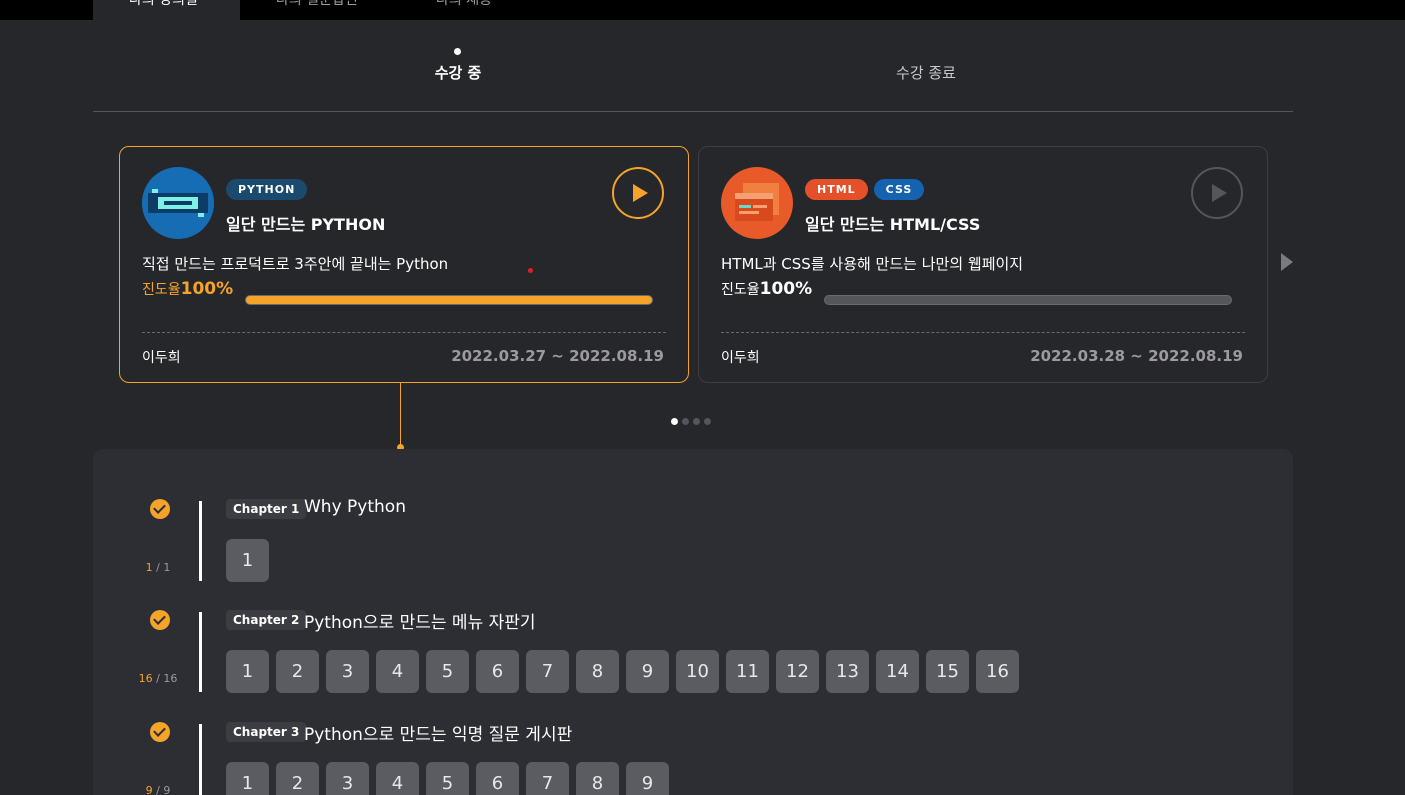 The height and width of the screenshot is (795, 1405). What do you see at coordinates (693, 548) in the screenshot?
I see `chapter-row: 1 / 1 Chapter 1 Why Python 1` at bounding box center [693, 548].